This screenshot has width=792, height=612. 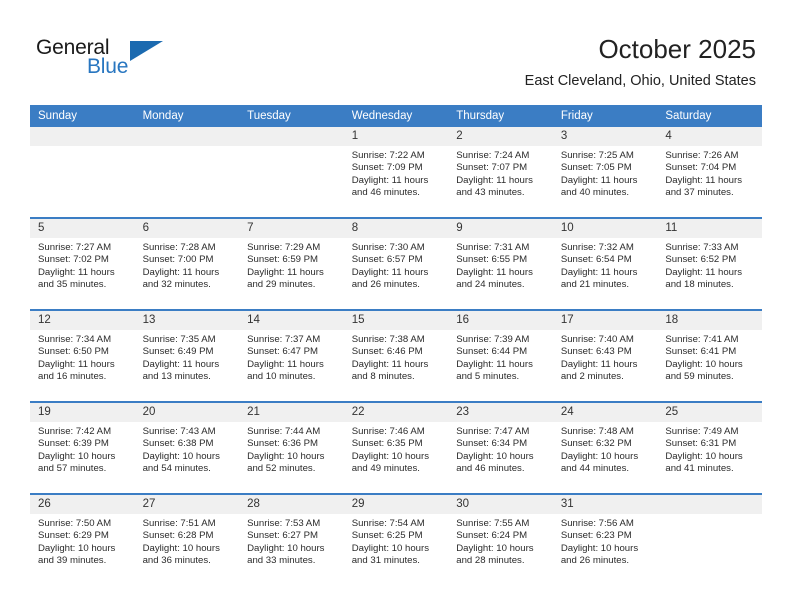 What do you see at coordinates (709, 320) in the screenshot?
I see `day-number: 18` at bounding box center [709, 320].